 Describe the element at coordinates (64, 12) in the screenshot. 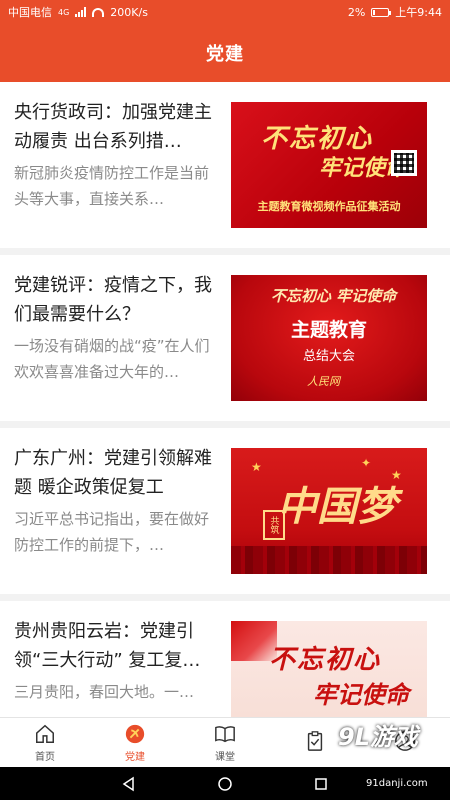

I see `network-type: 4G` at that location.